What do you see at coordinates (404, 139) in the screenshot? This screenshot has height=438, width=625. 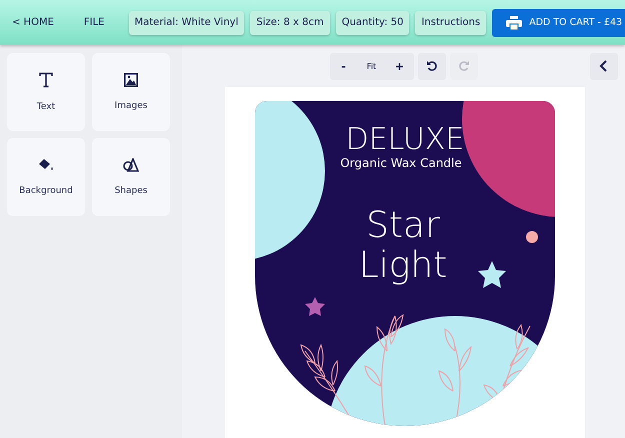 I see `label-title: DELUXE` at bounding box center [404, 139].